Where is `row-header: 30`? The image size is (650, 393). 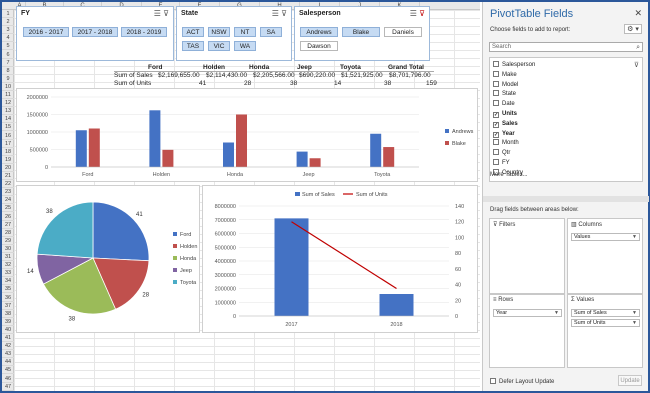
row-header: 30 is located at coordinates (8, 249).